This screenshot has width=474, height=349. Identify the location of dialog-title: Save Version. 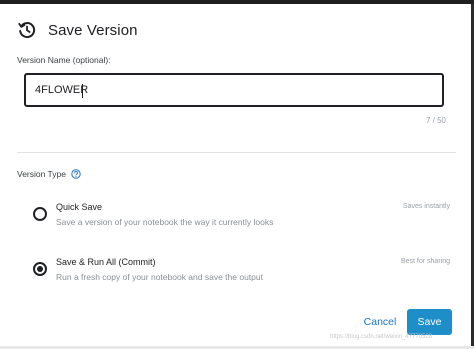
(93, 30).